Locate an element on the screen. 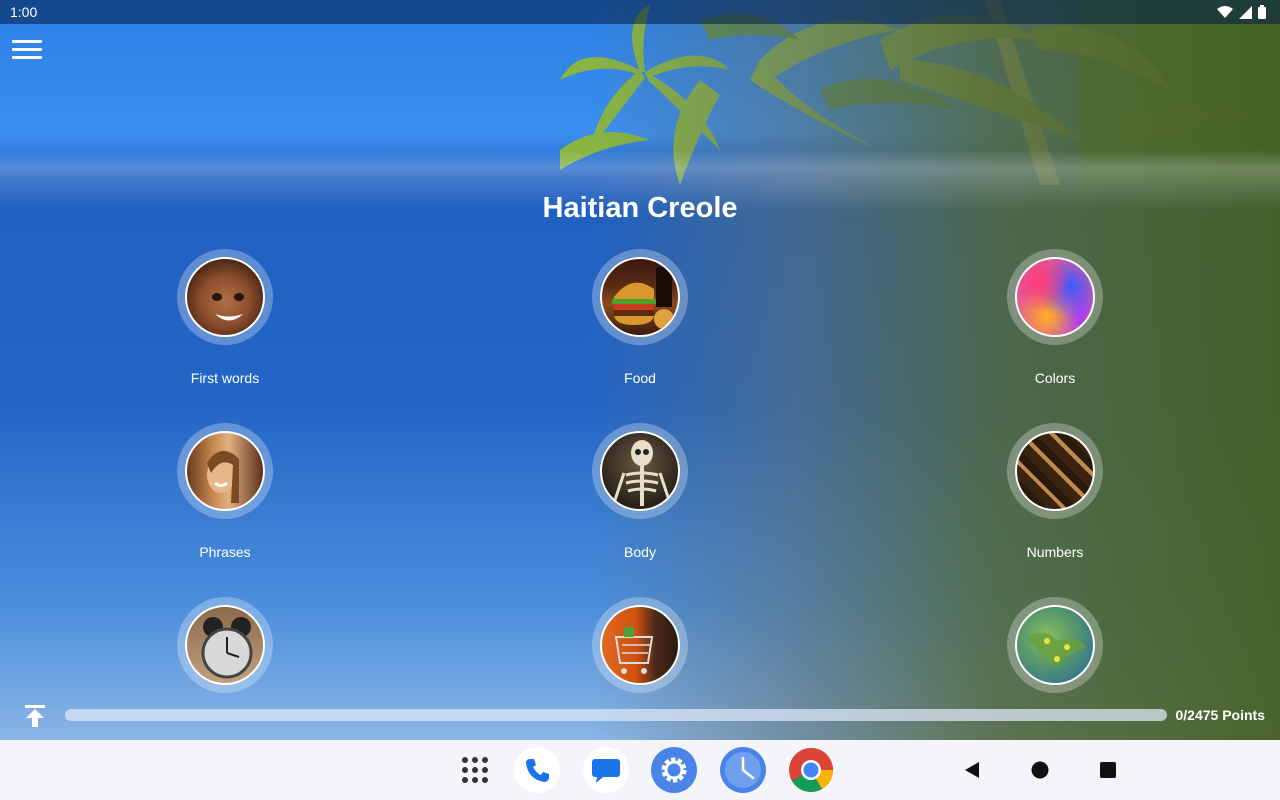 The height and width of the screenshot is (800, 1280). burger-photo is located at coordinates (640, 297).